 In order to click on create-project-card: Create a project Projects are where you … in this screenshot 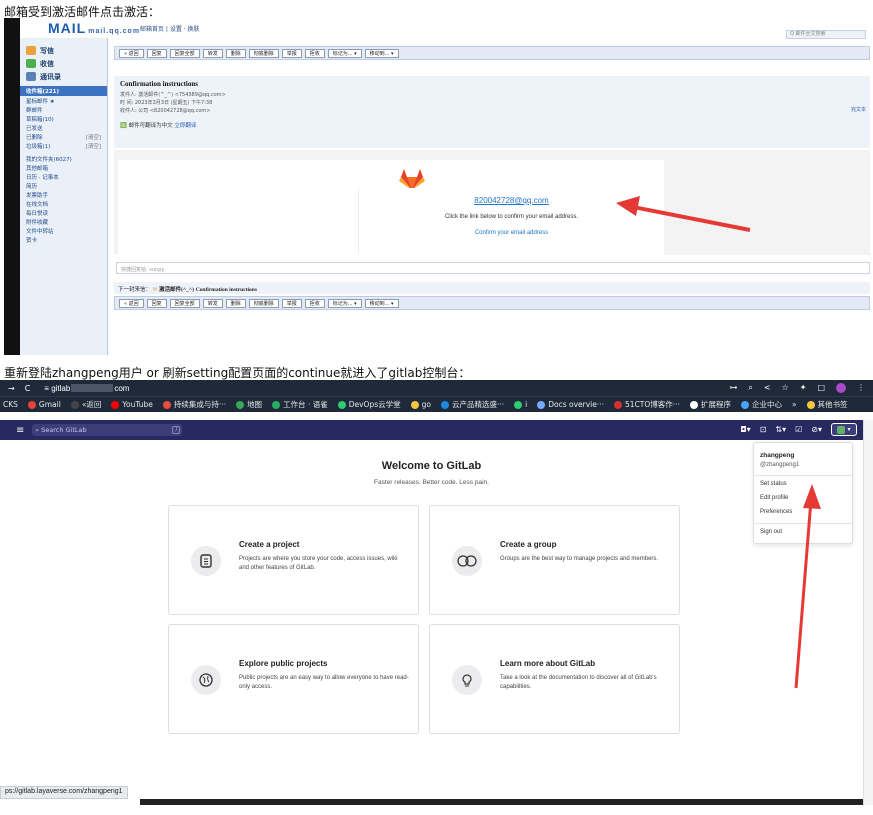, I will do `click(293, 560)`.